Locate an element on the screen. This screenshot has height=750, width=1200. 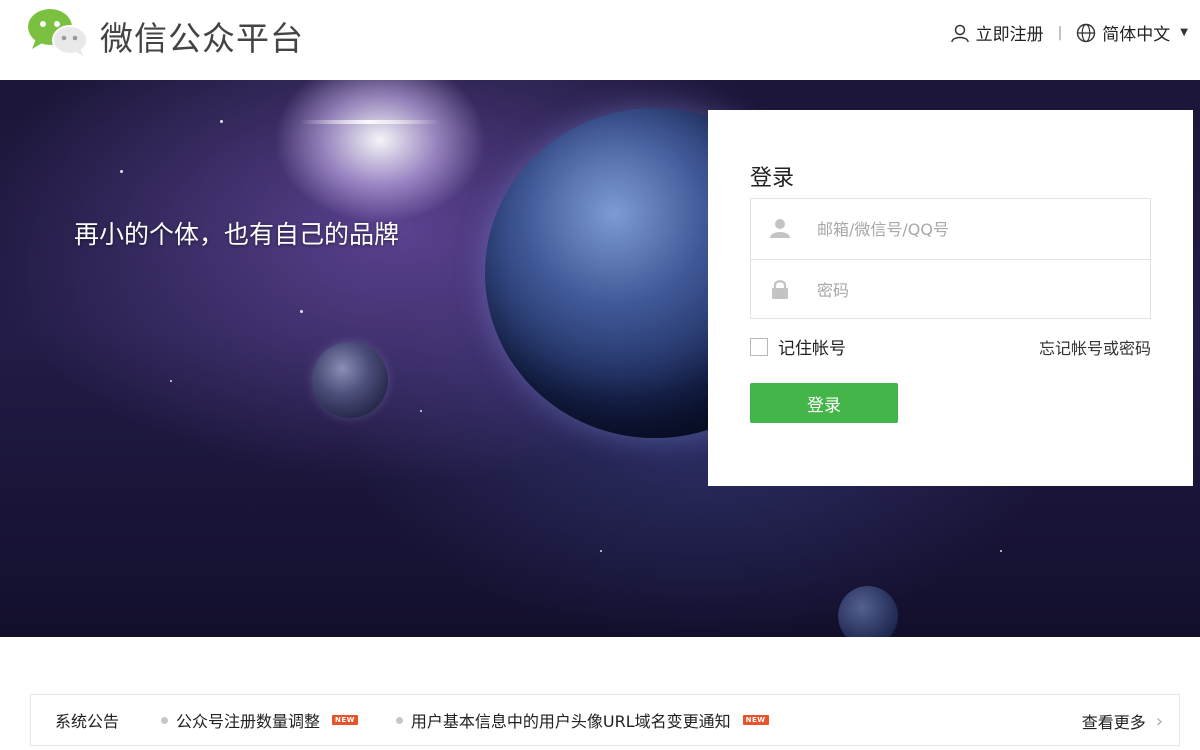
notice-item: 公众号注册数量调整 NEW is located at coordinates (259, 720).